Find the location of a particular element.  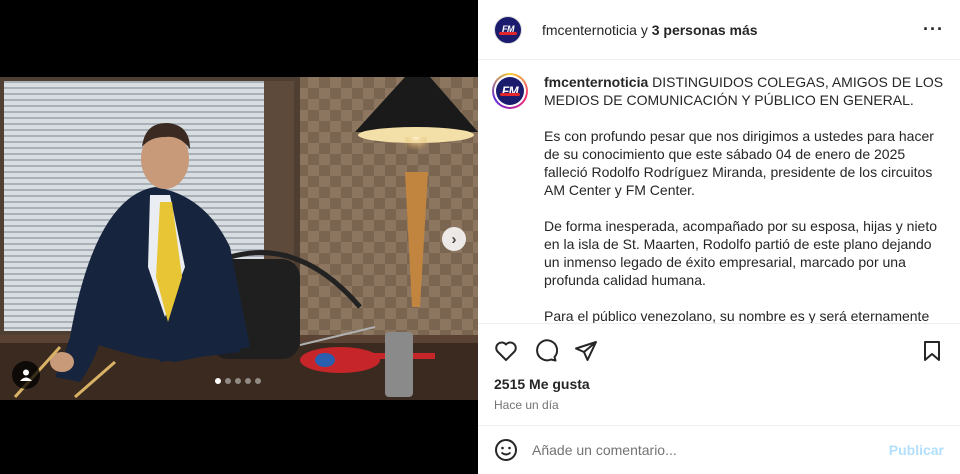

send-icon is located at coordinates (586, 351).